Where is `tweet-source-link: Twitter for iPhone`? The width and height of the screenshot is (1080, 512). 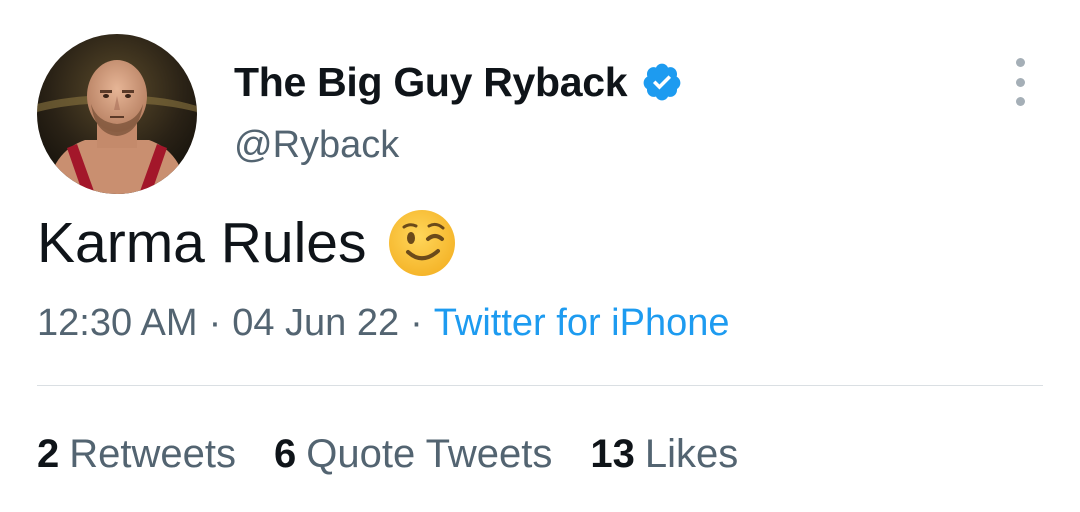 tweet-source-link: Twitter for iPhone is located at coordinates (582, 323).